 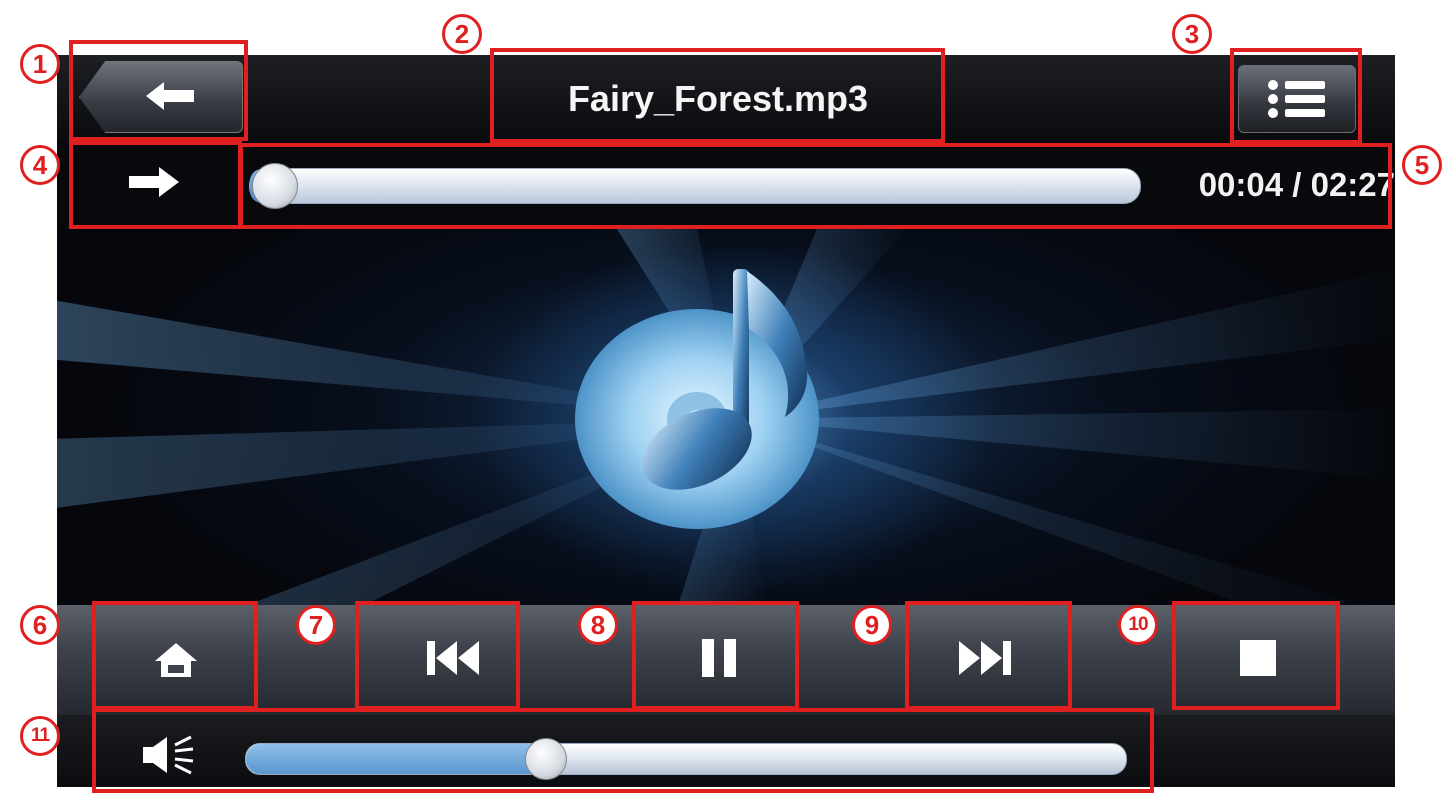 I want to click on annotation-marker-1: 1, so click(x=40, y=64).